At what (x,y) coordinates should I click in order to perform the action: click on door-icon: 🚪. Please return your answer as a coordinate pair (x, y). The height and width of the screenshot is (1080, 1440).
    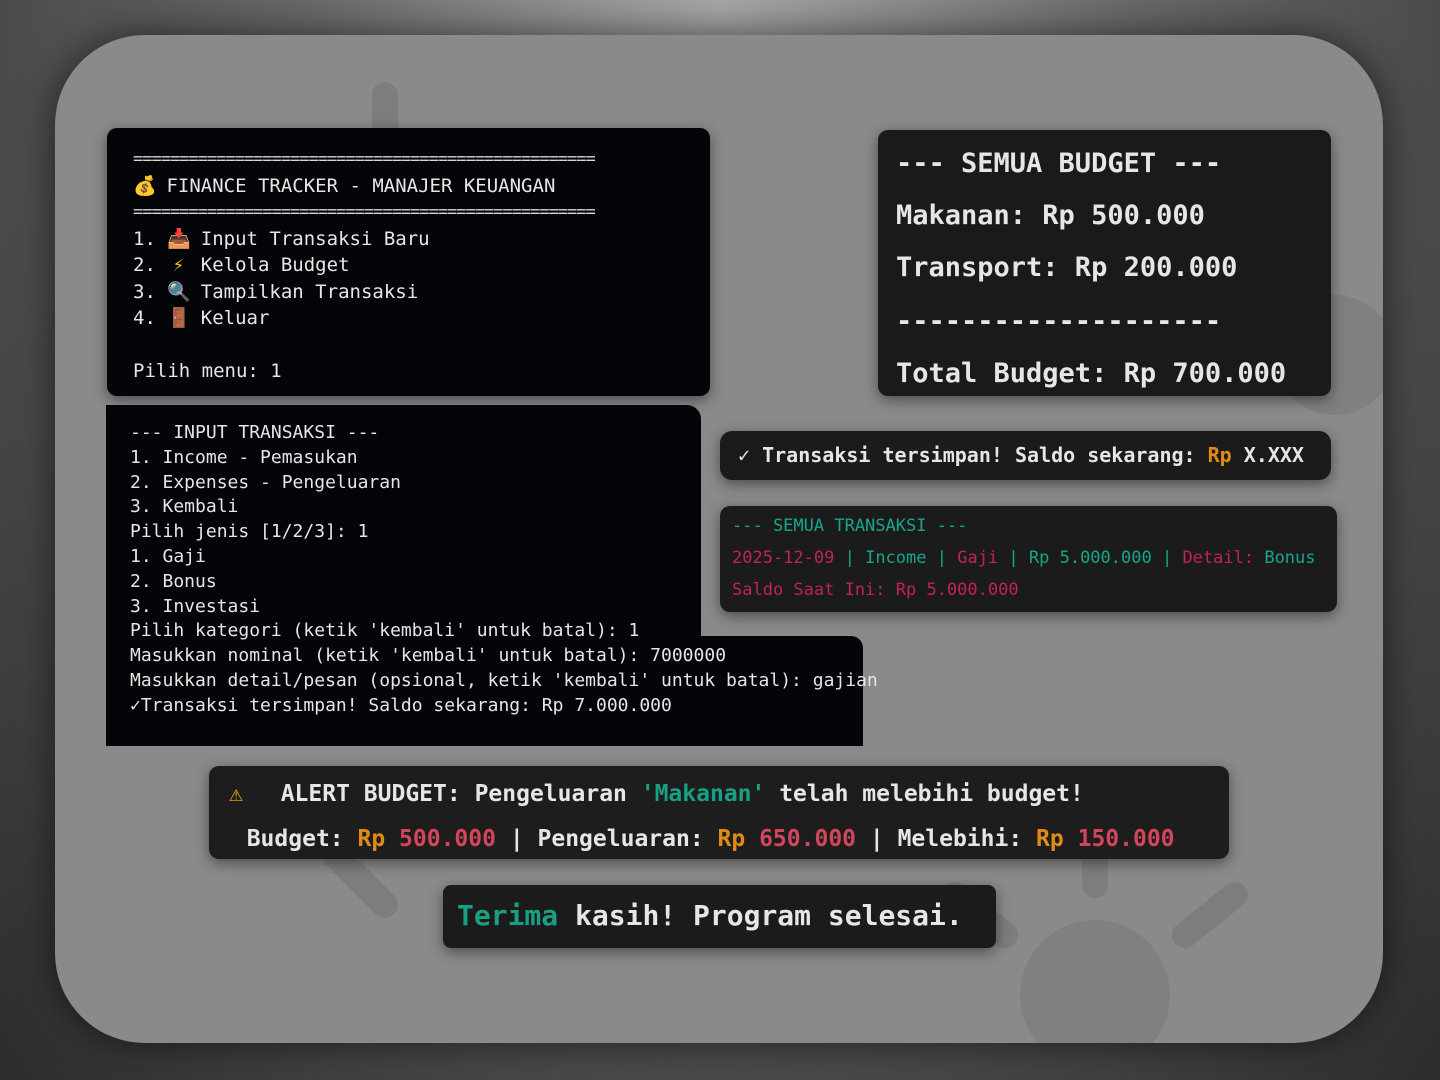
    Looking at the image, I should click on (179, 318).